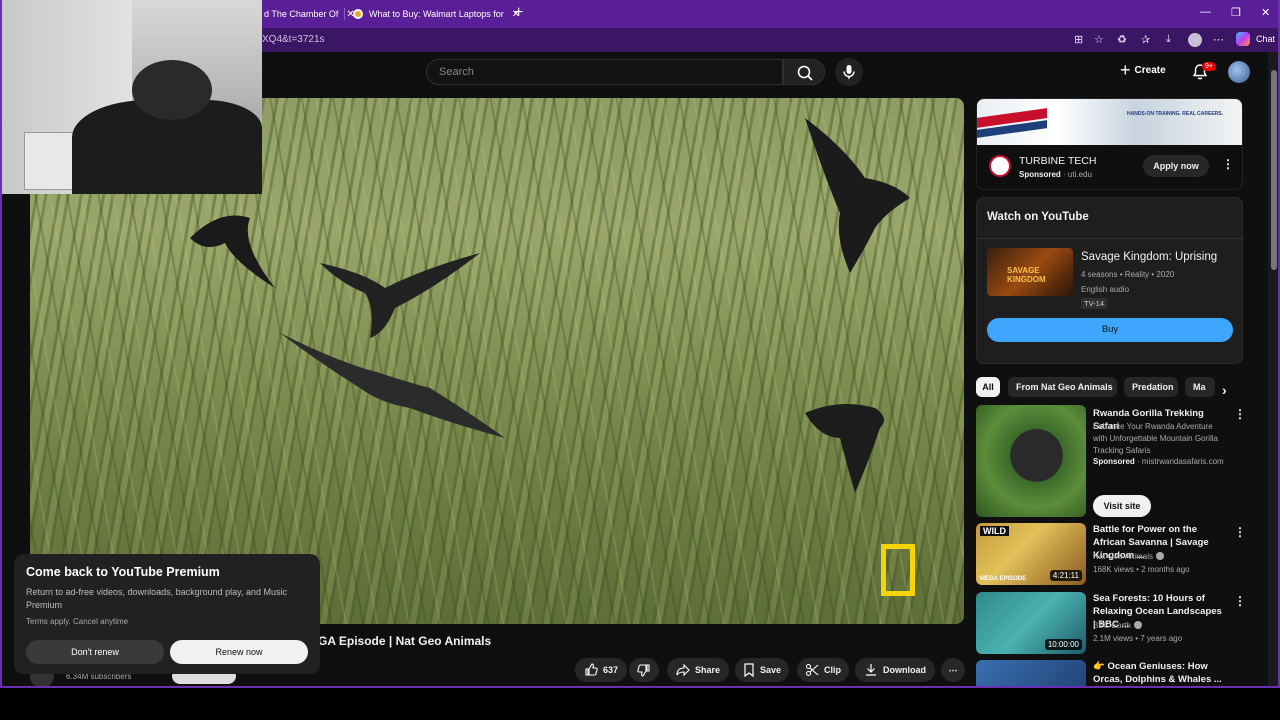  Describe the element at coordinates (1141, 569) in the screenshot. I see `rec-stats: 168K views • 2 months ago` at that location.